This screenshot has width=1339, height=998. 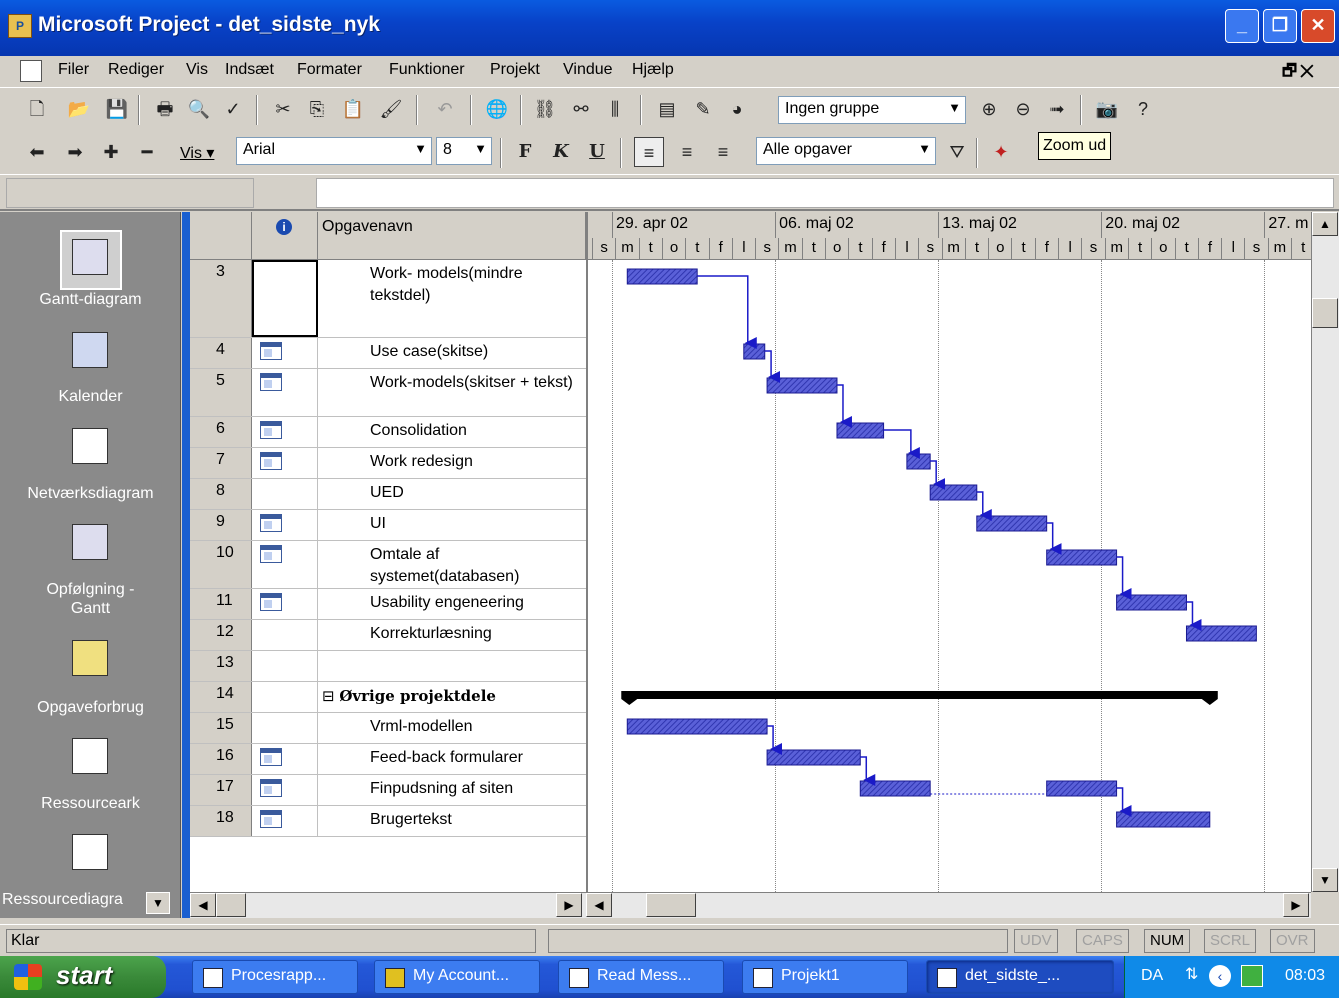 What do you see at coordinates (1318, 26) in the screenshot?
I see `close-button: ✕` at bounding box center [1318, 26].